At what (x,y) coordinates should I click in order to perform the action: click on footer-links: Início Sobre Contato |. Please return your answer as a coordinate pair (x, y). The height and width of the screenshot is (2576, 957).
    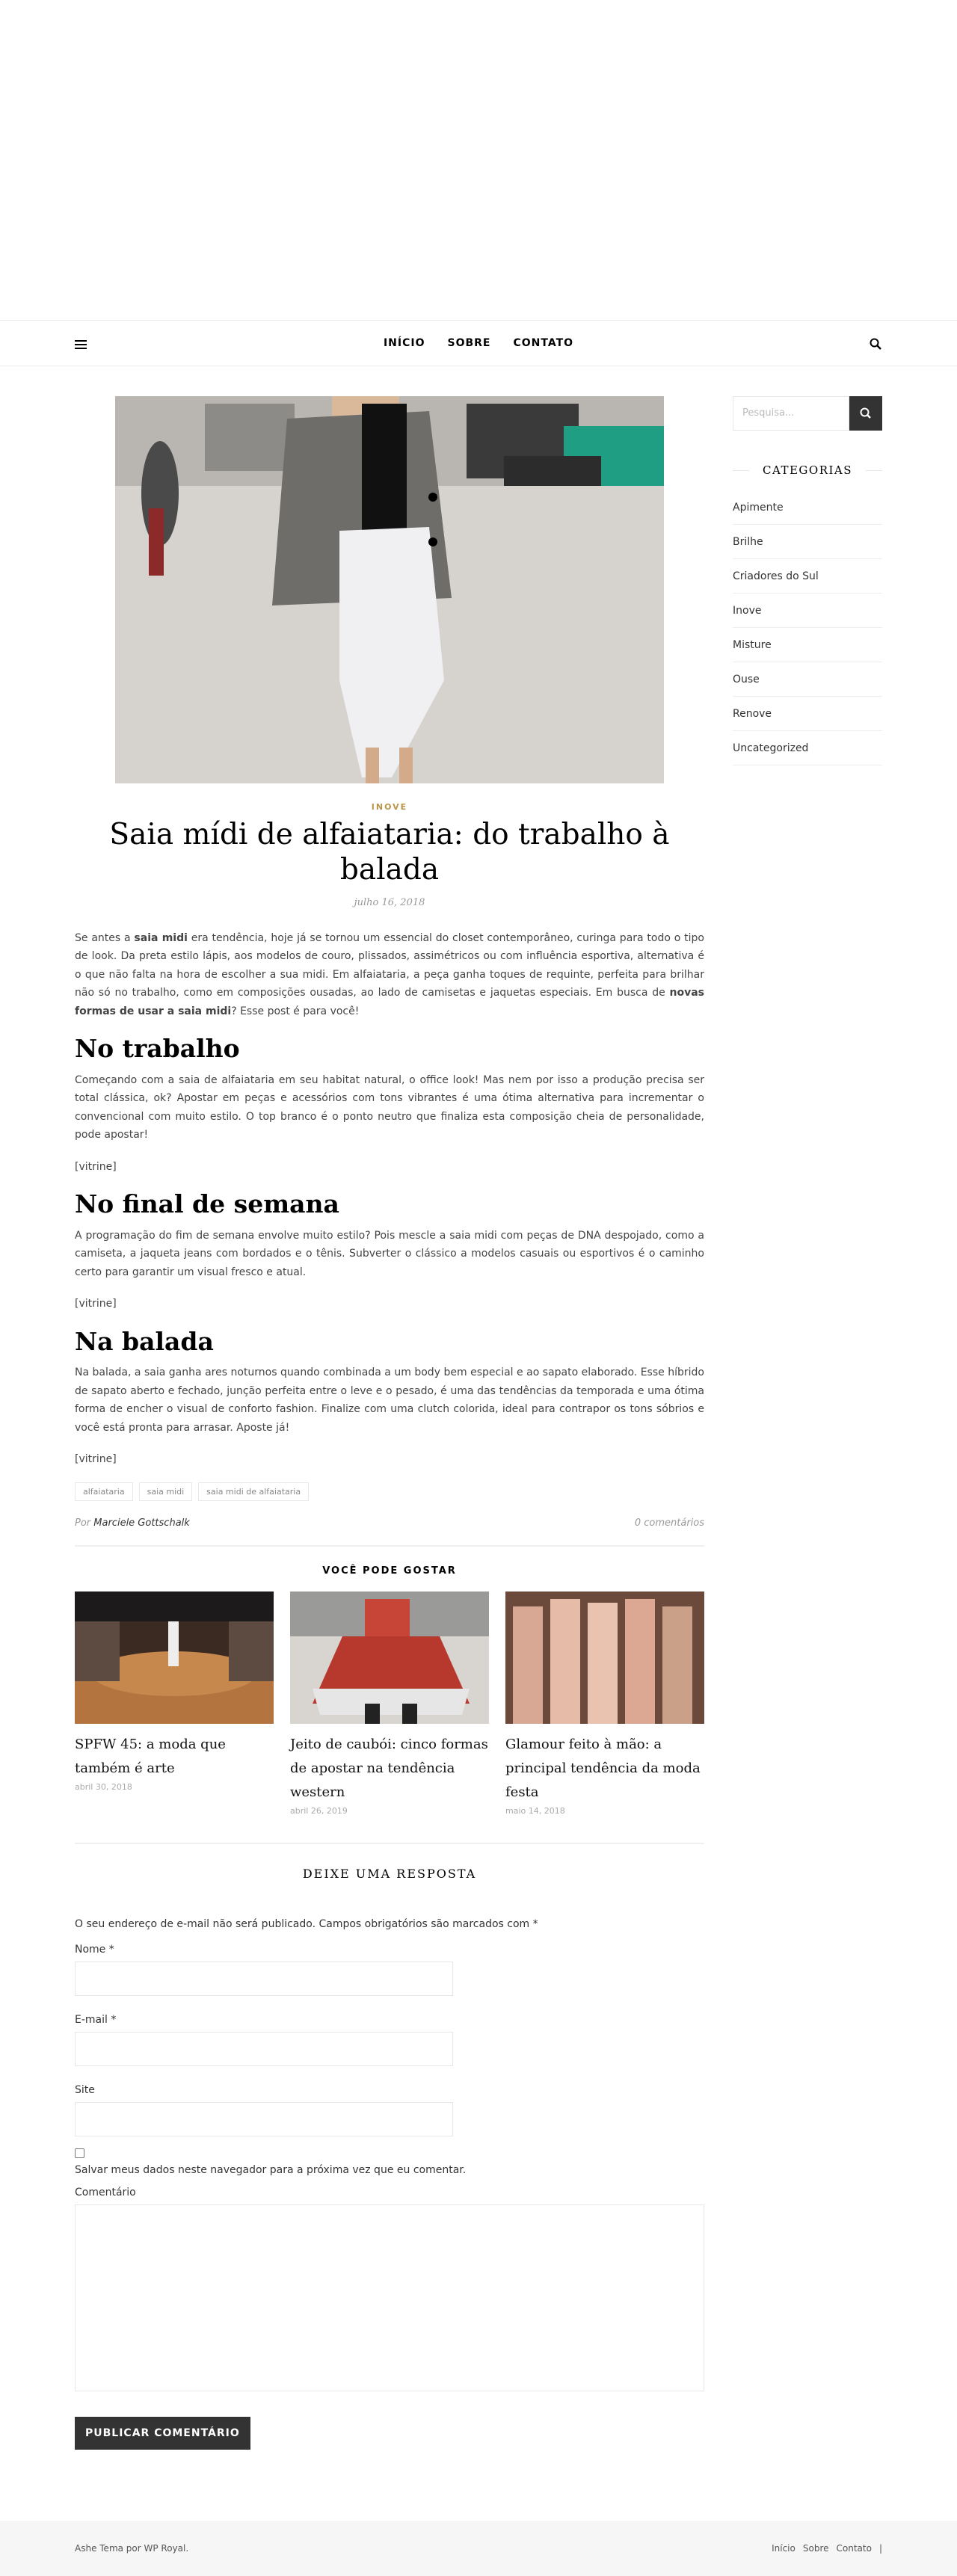
    Looking at the image, I should click on (827, 2548).